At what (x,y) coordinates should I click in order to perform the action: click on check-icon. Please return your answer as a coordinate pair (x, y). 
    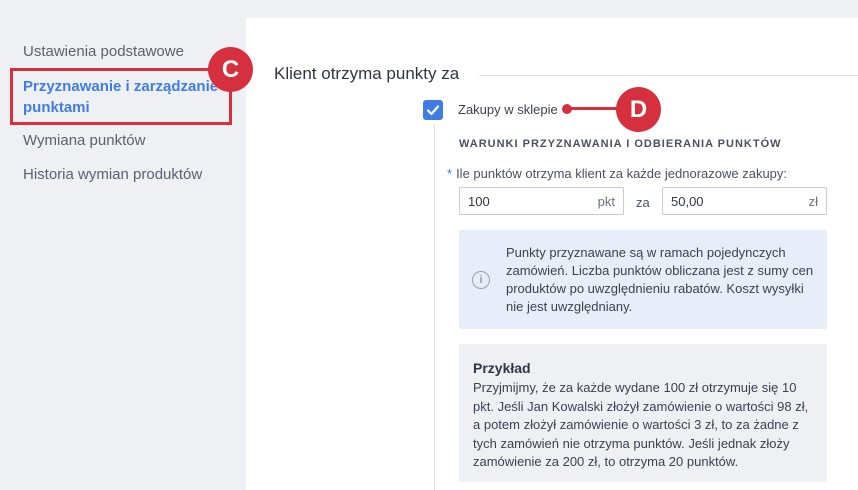
    Looking at the image, I should click on (433, 110).